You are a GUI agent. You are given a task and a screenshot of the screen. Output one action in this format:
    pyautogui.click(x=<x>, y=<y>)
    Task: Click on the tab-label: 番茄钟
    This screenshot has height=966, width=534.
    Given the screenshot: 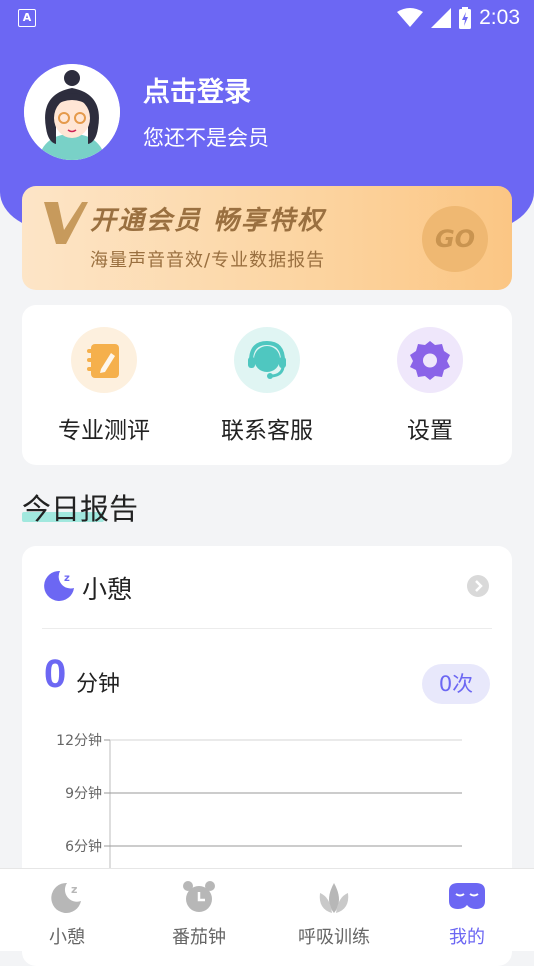 What is the action you would take?
    pyautogui.click(x=199, y=937)
    